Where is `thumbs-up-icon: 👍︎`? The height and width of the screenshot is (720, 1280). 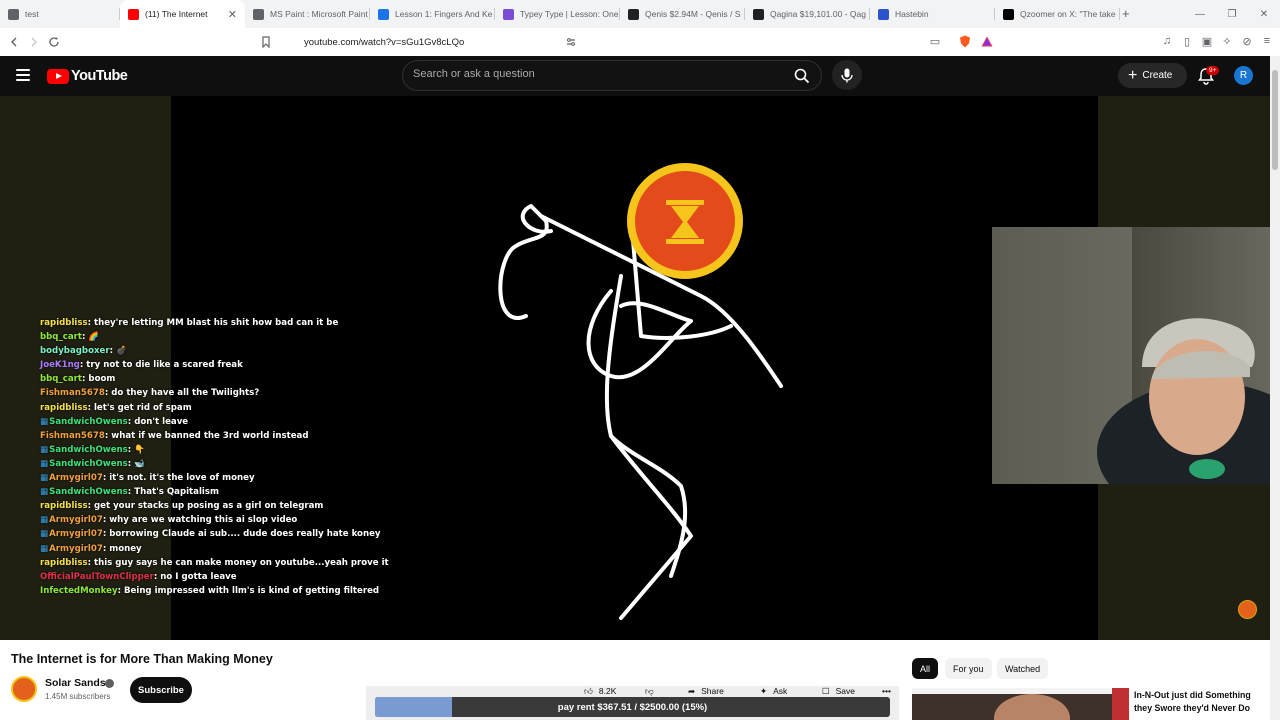
thumbs-up-icon: 👍︎ is located at coordinates (588, 690).